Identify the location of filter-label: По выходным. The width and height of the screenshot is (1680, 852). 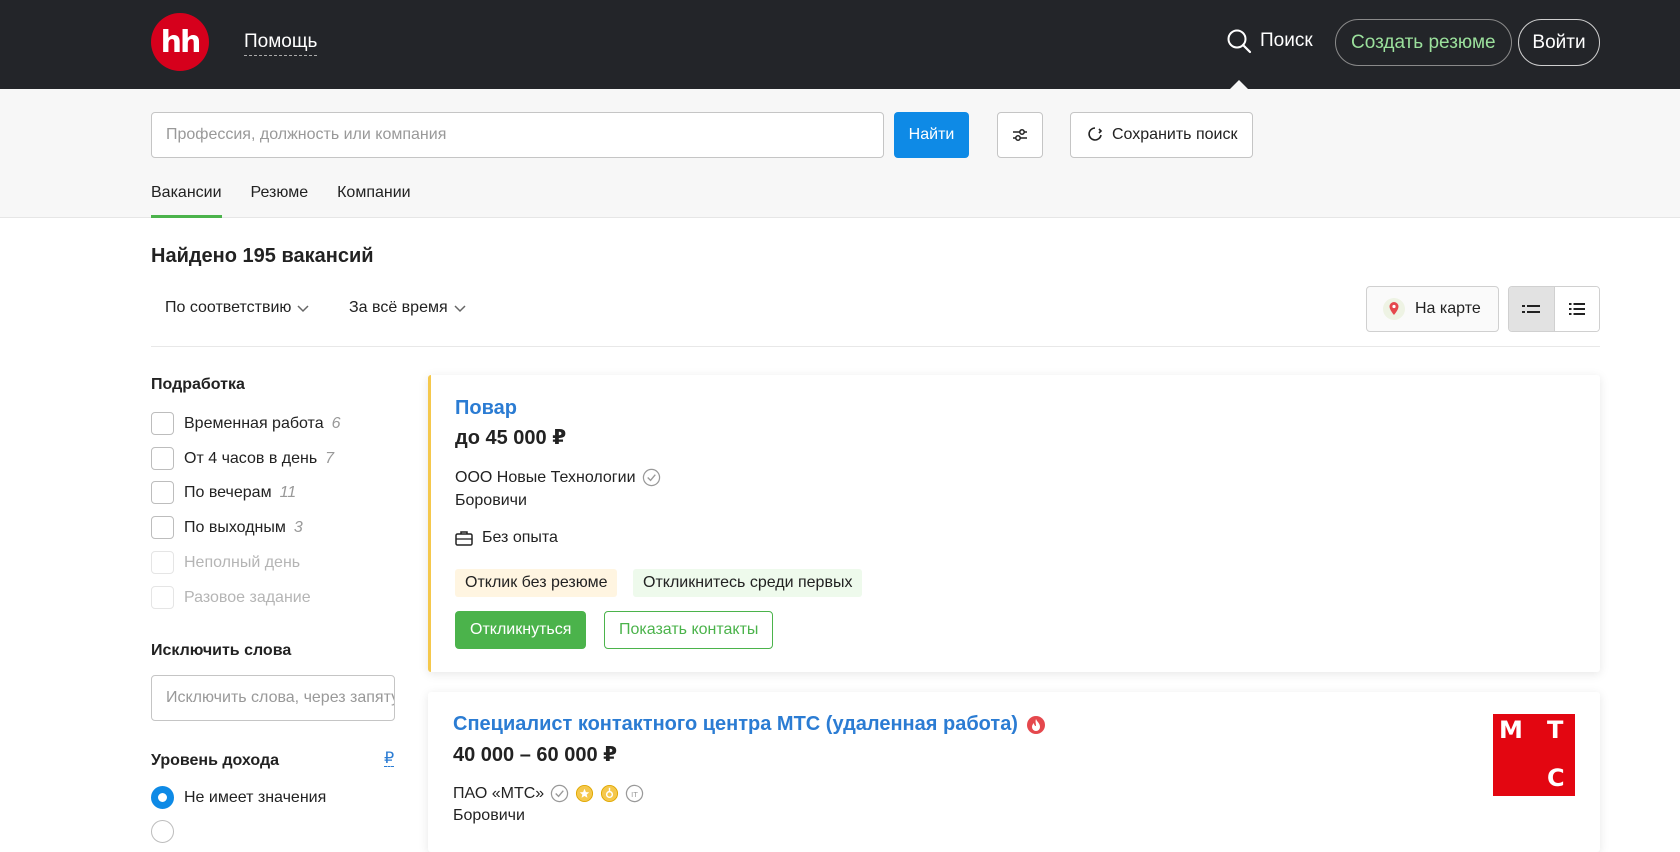
(235, 527).